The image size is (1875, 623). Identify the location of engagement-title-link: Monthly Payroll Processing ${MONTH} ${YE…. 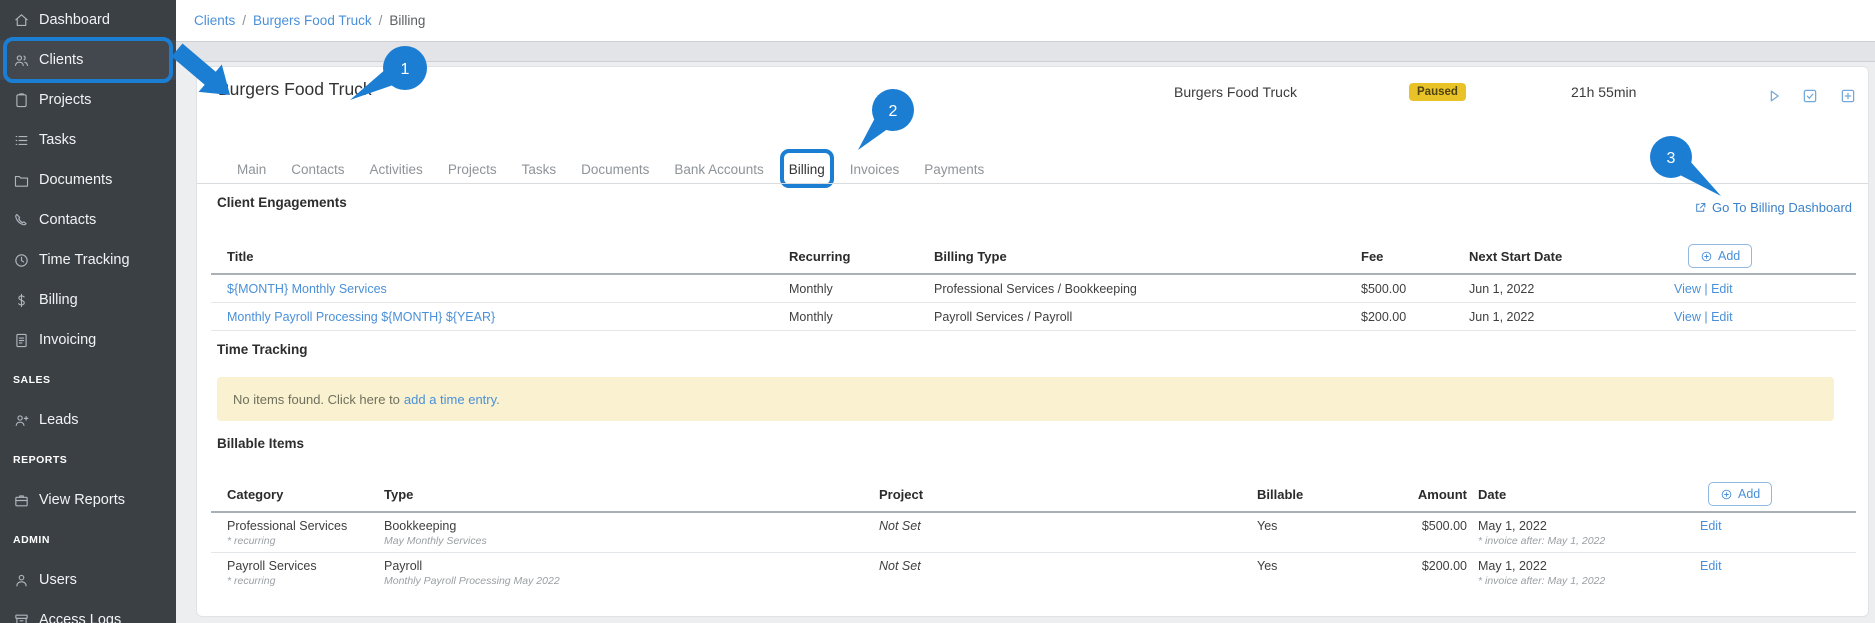
(361, 317).